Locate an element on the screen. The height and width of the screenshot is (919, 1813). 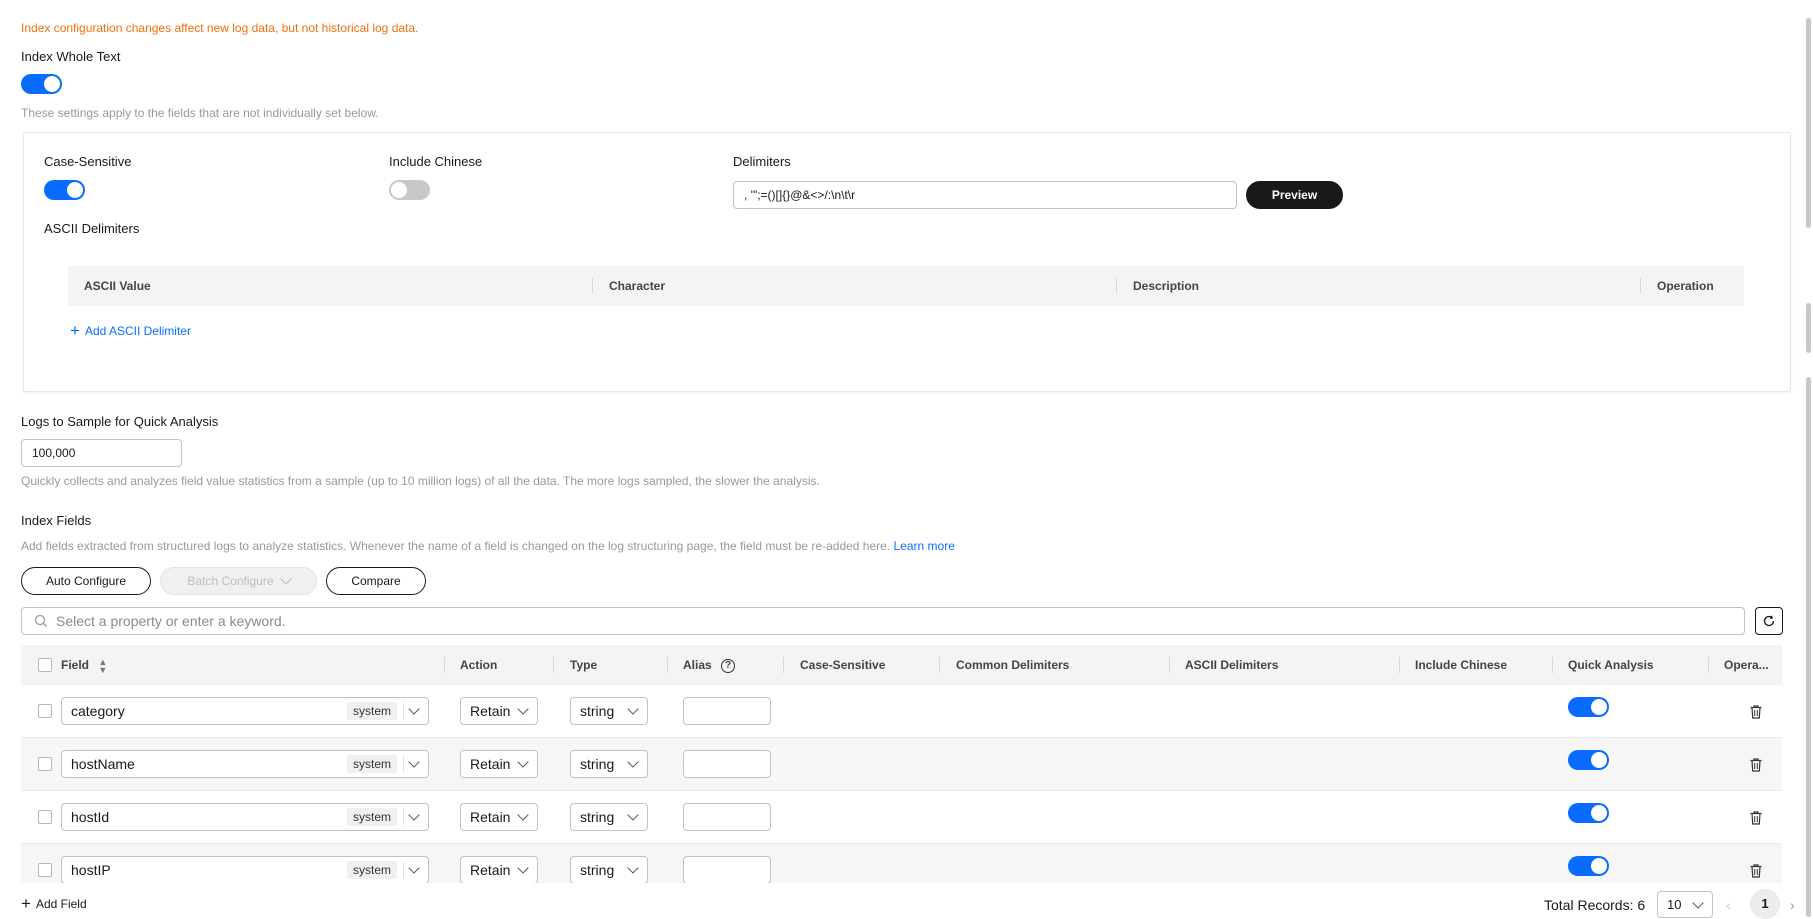
refresh-button is located at coordinates (1769, 621).